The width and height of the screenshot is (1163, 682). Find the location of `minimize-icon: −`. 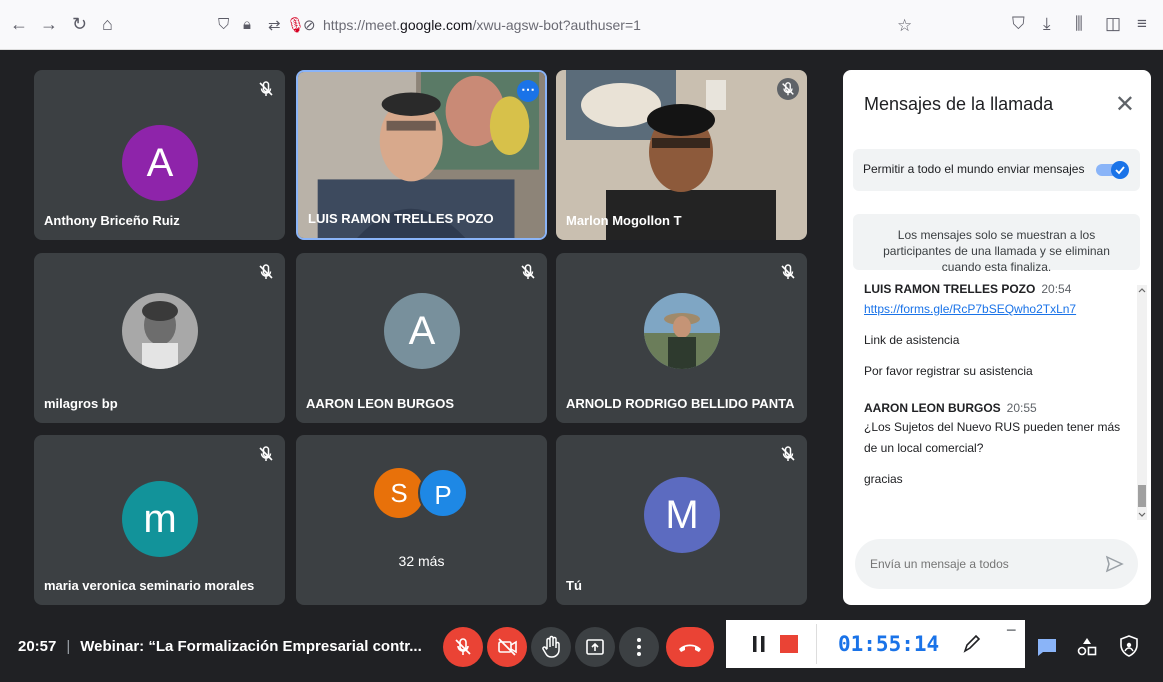

minimize-icon: − is located at coordinates (1011, 630).